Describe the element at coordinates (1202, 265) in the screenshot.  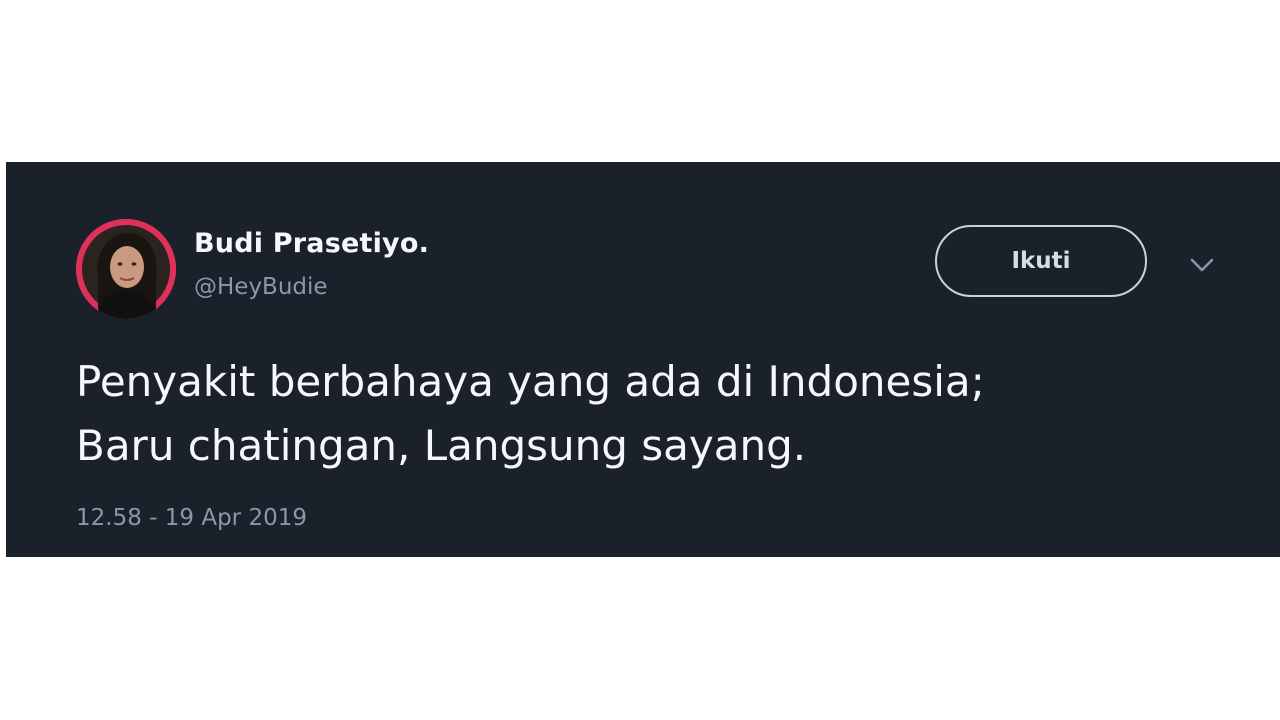
I see `chevron-down-icon` at that location.